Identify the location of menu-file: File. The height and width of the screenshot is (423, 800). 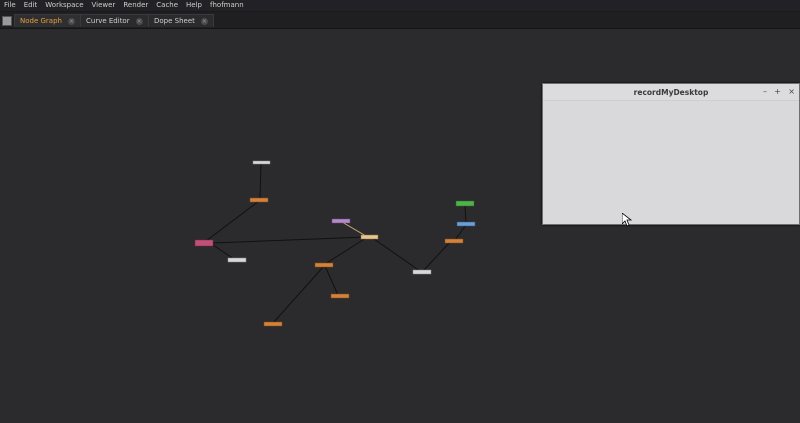
(10, 5).